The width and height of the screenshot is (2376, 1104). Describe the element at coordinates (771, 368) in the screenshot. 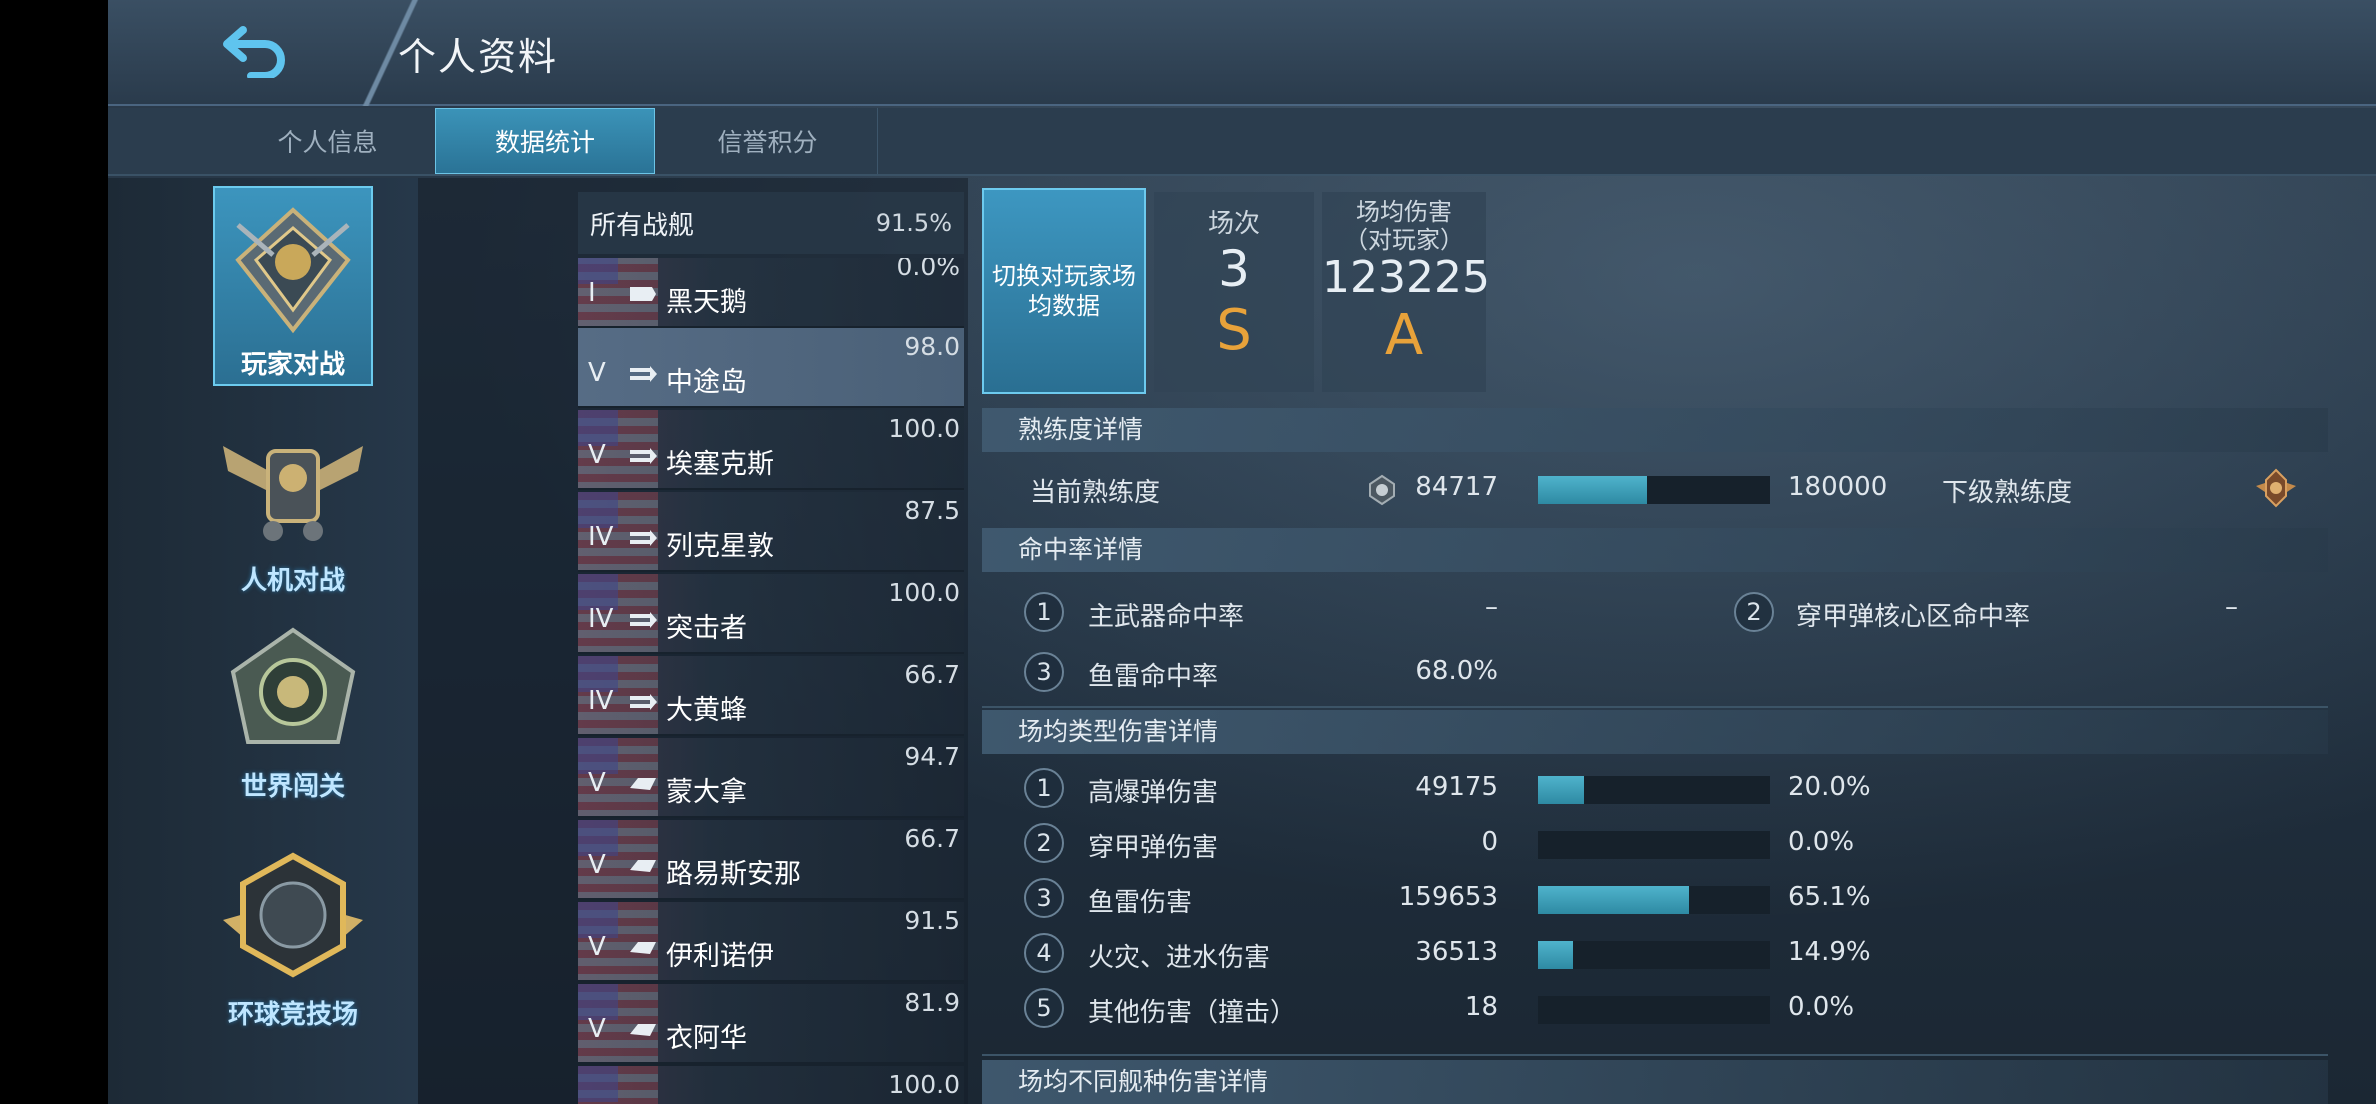

I see `ship-row: V 中途岛 98.0` at that location.